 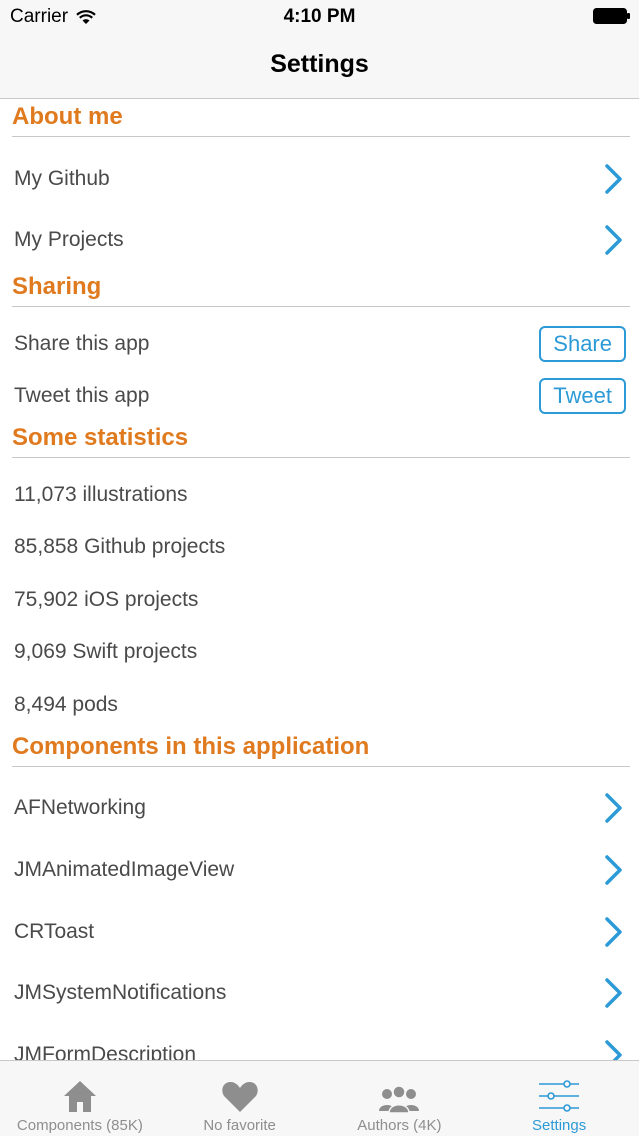 I want to click on people-icon, so click(x=399, y=1099).